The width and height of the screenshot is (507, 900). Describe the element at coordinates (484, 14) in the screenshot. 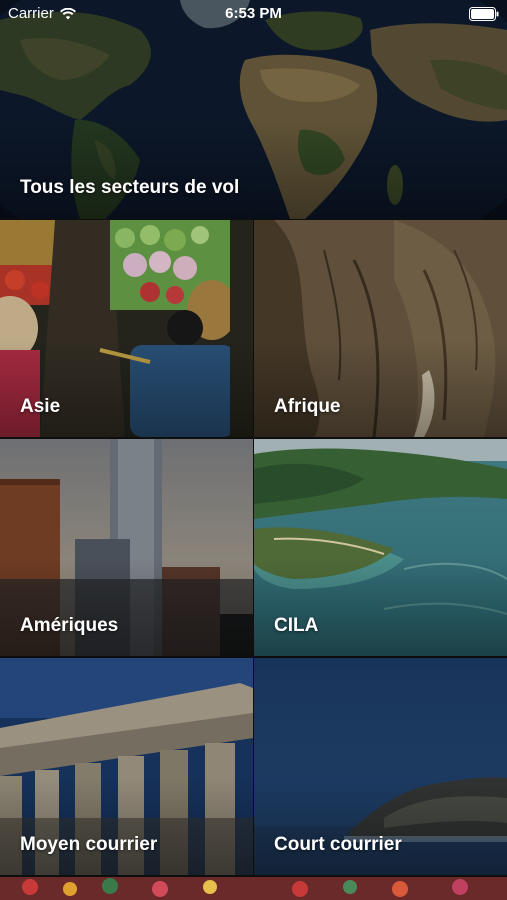

I see `battery-icon` at that location.